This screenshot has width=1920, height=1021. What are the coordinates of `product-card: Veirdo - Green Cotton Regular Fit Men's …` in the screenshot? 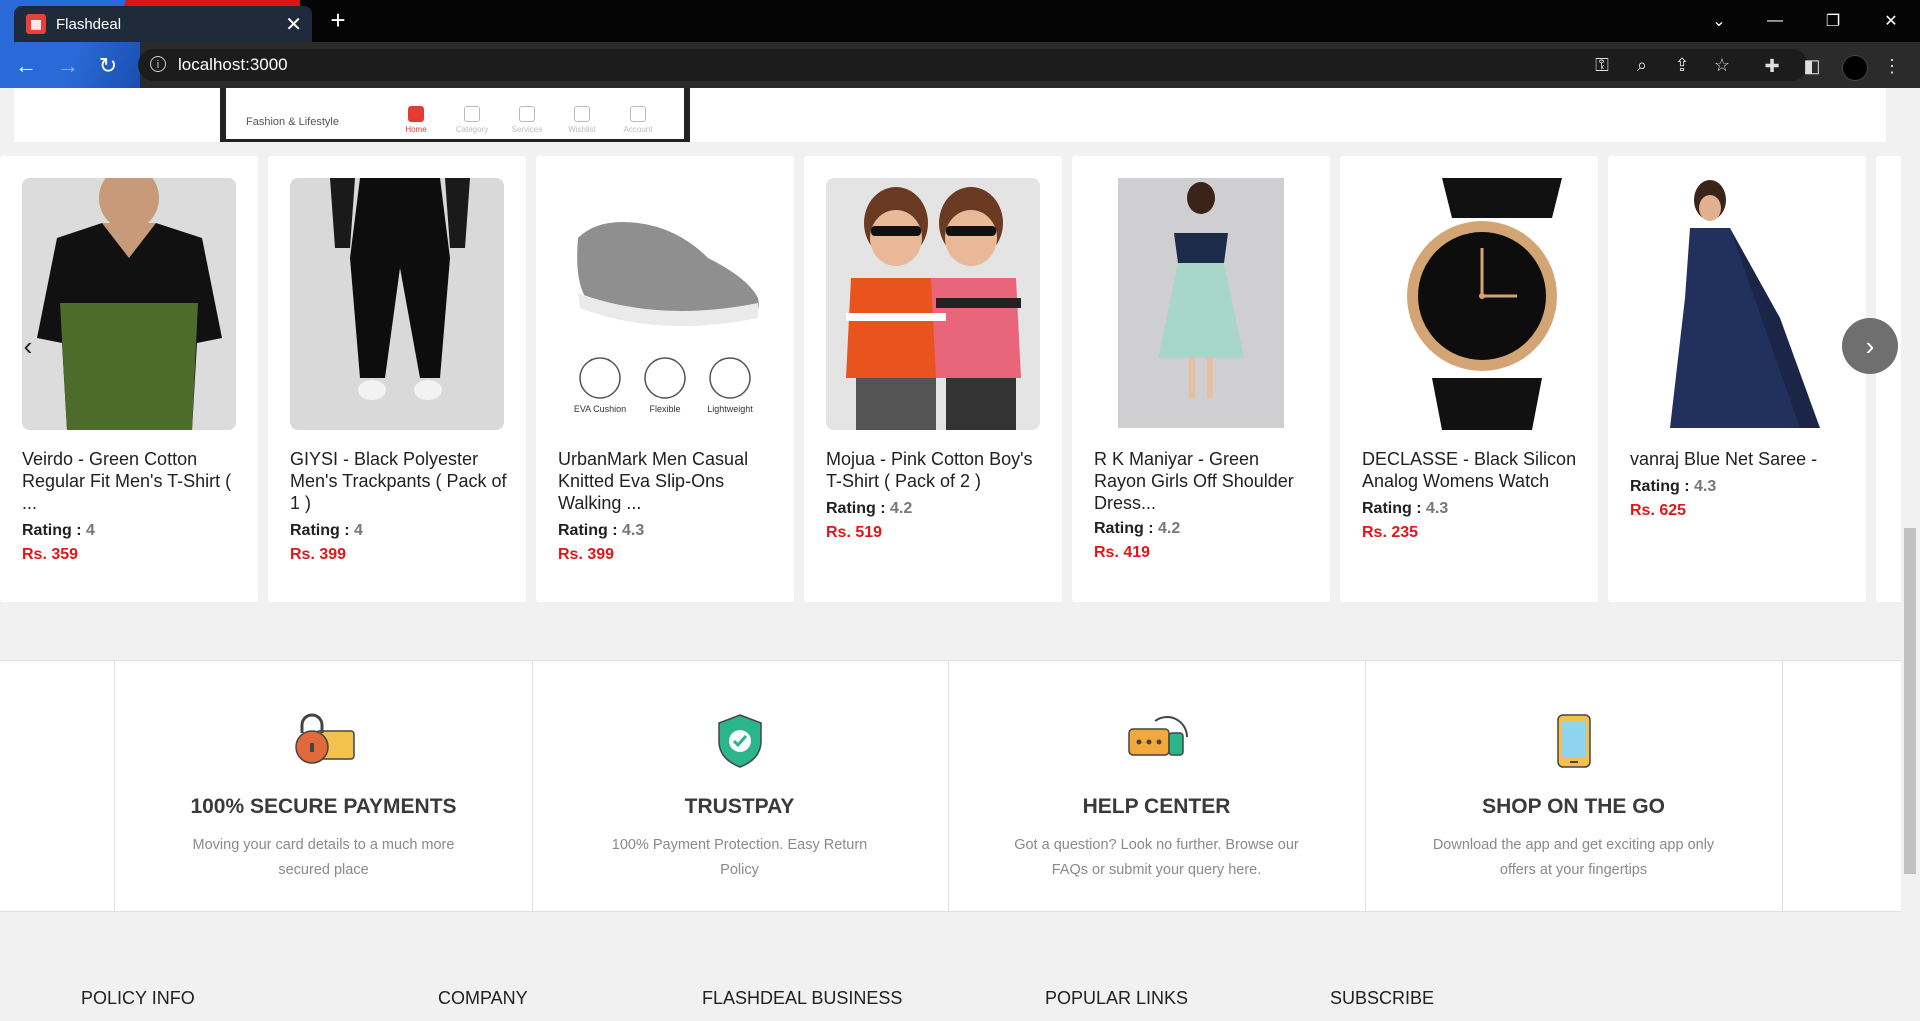 It's located at (129, 379).